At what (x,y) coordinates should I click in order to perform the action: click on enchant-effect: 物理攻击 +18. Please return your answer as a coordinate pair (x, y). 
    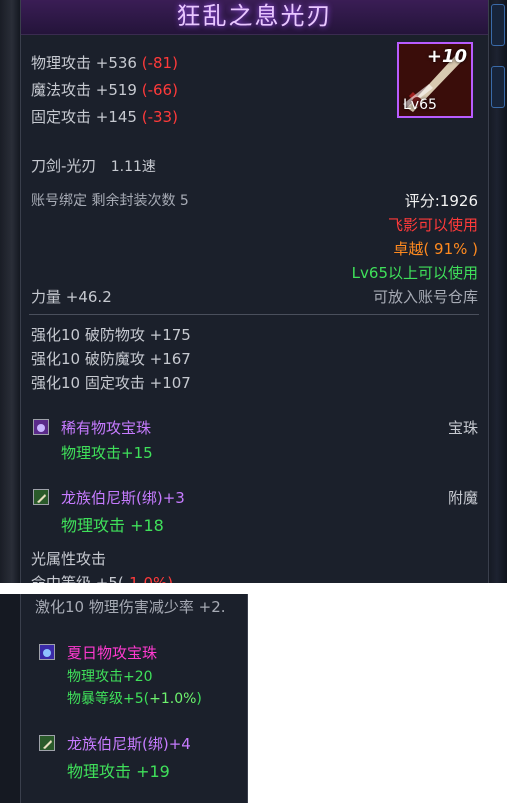
    Looking at the image, I should click on (112, 525).